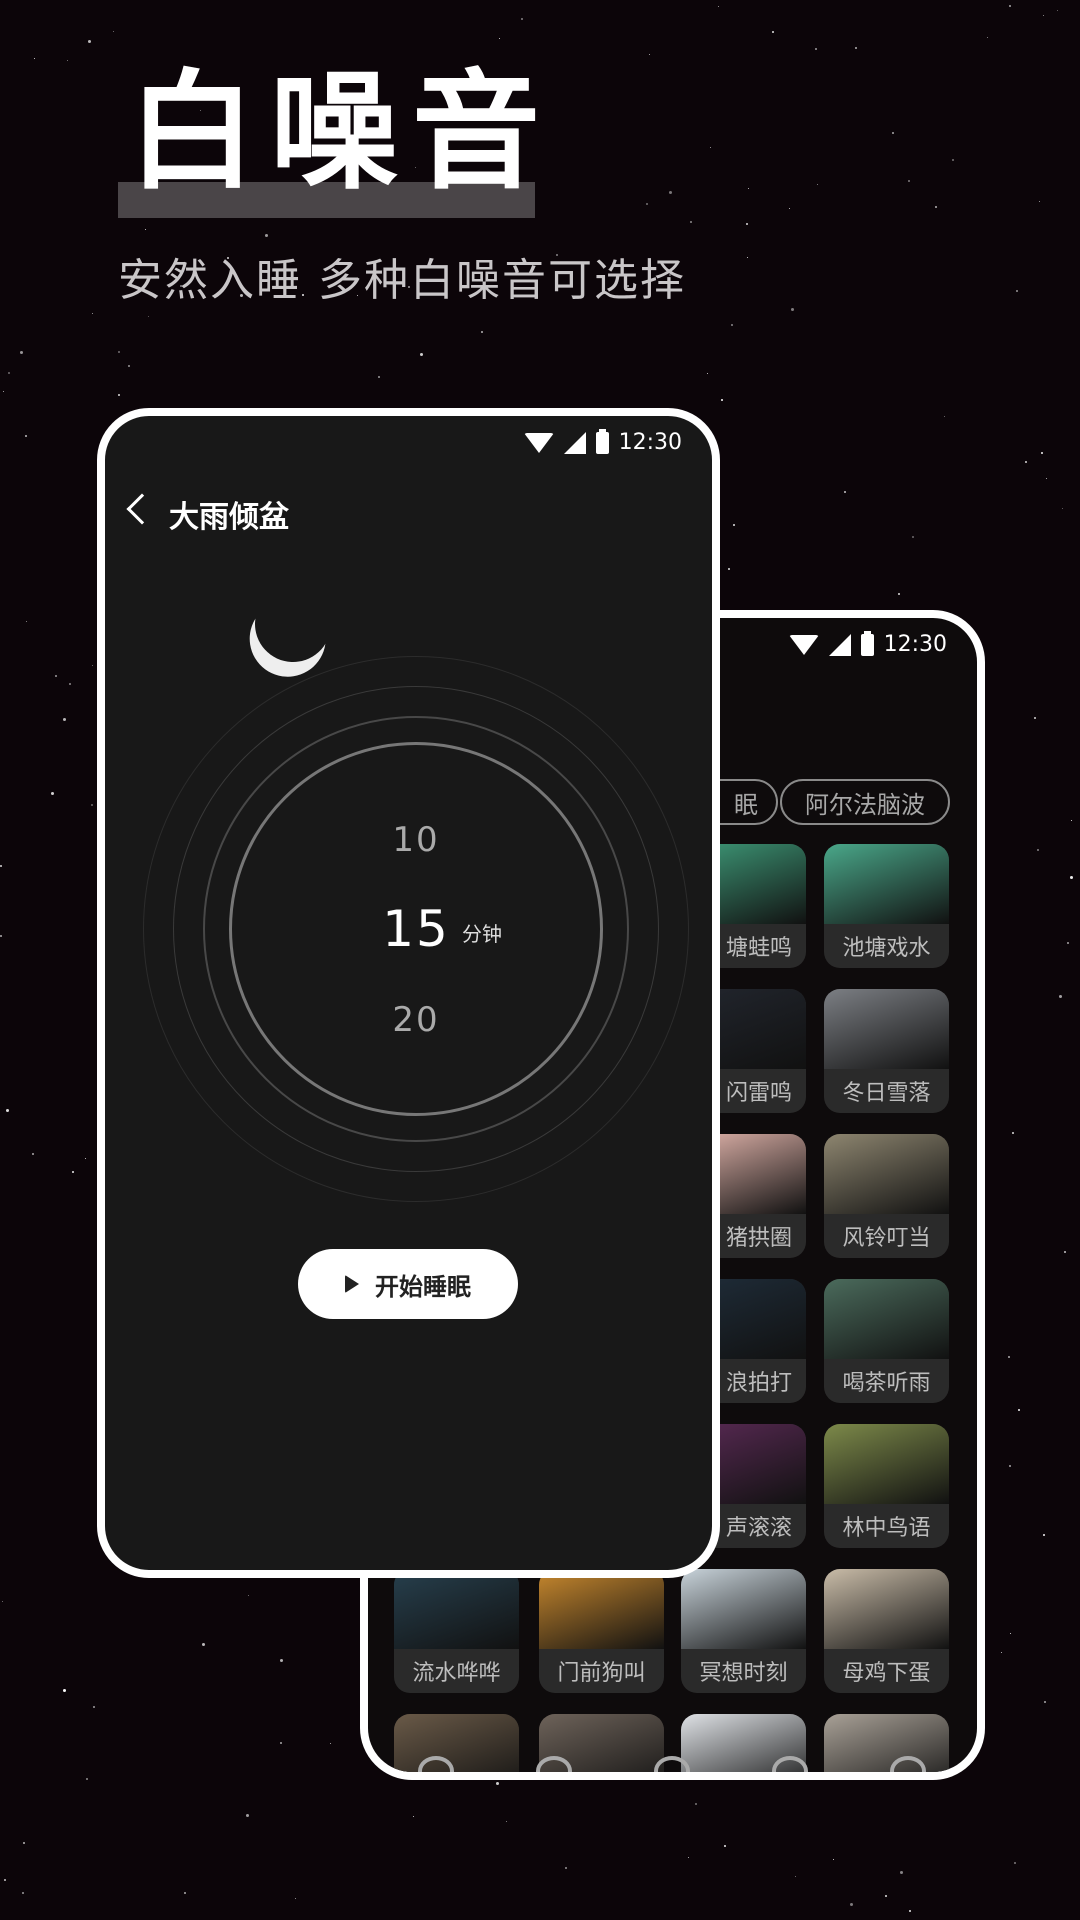 The height and width of the screenshot is (1920, 1080). Describe the element at coordinates (408, 1284) in the screenshot. I see `start-sleep-button: 开始睡眠` at that location.